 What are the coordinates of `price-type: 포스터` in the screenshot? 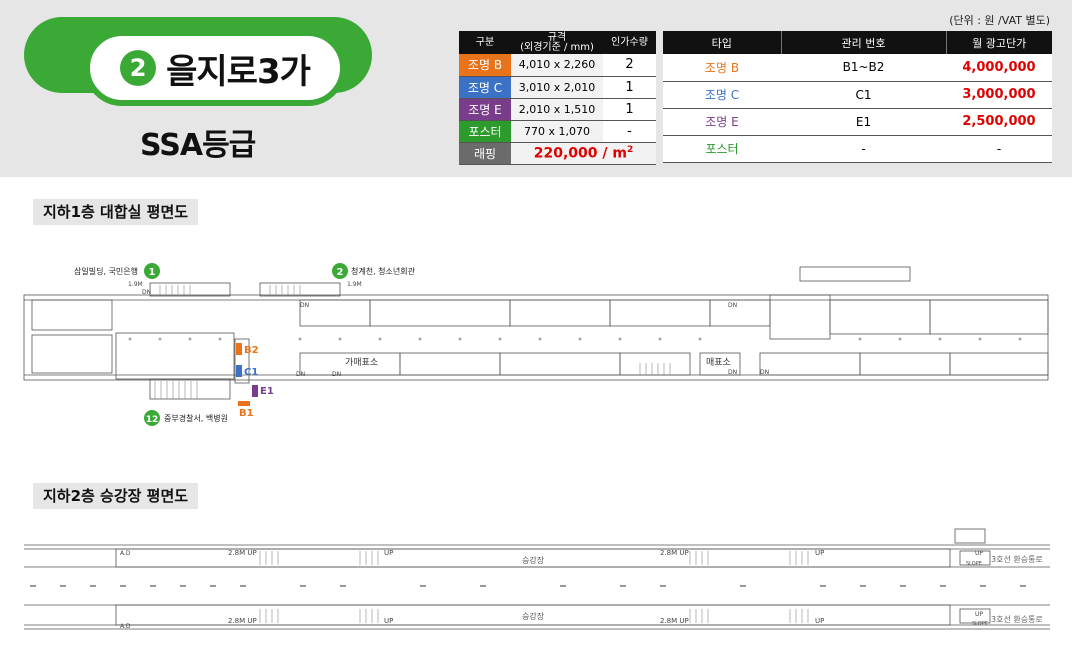 It's located at (722, 149).